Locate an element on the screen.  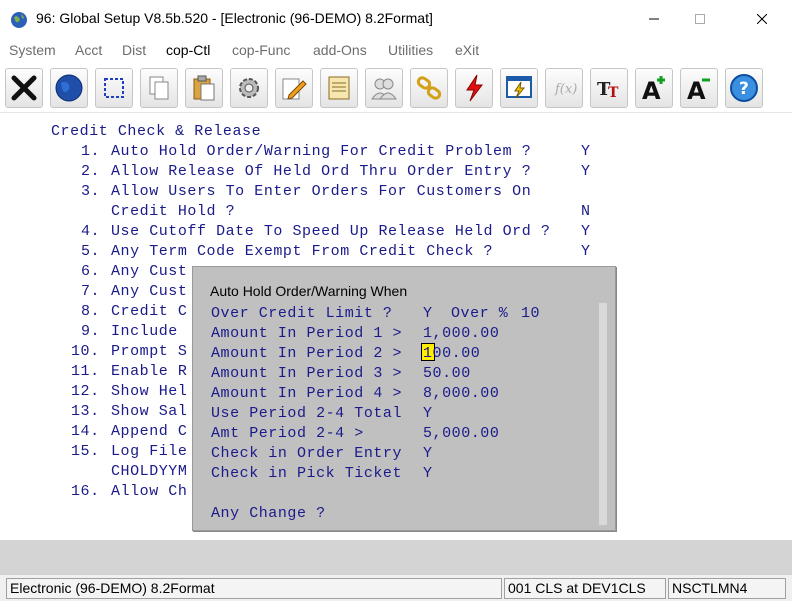
line-text: Show Hel is located at coordinates (149, 391).